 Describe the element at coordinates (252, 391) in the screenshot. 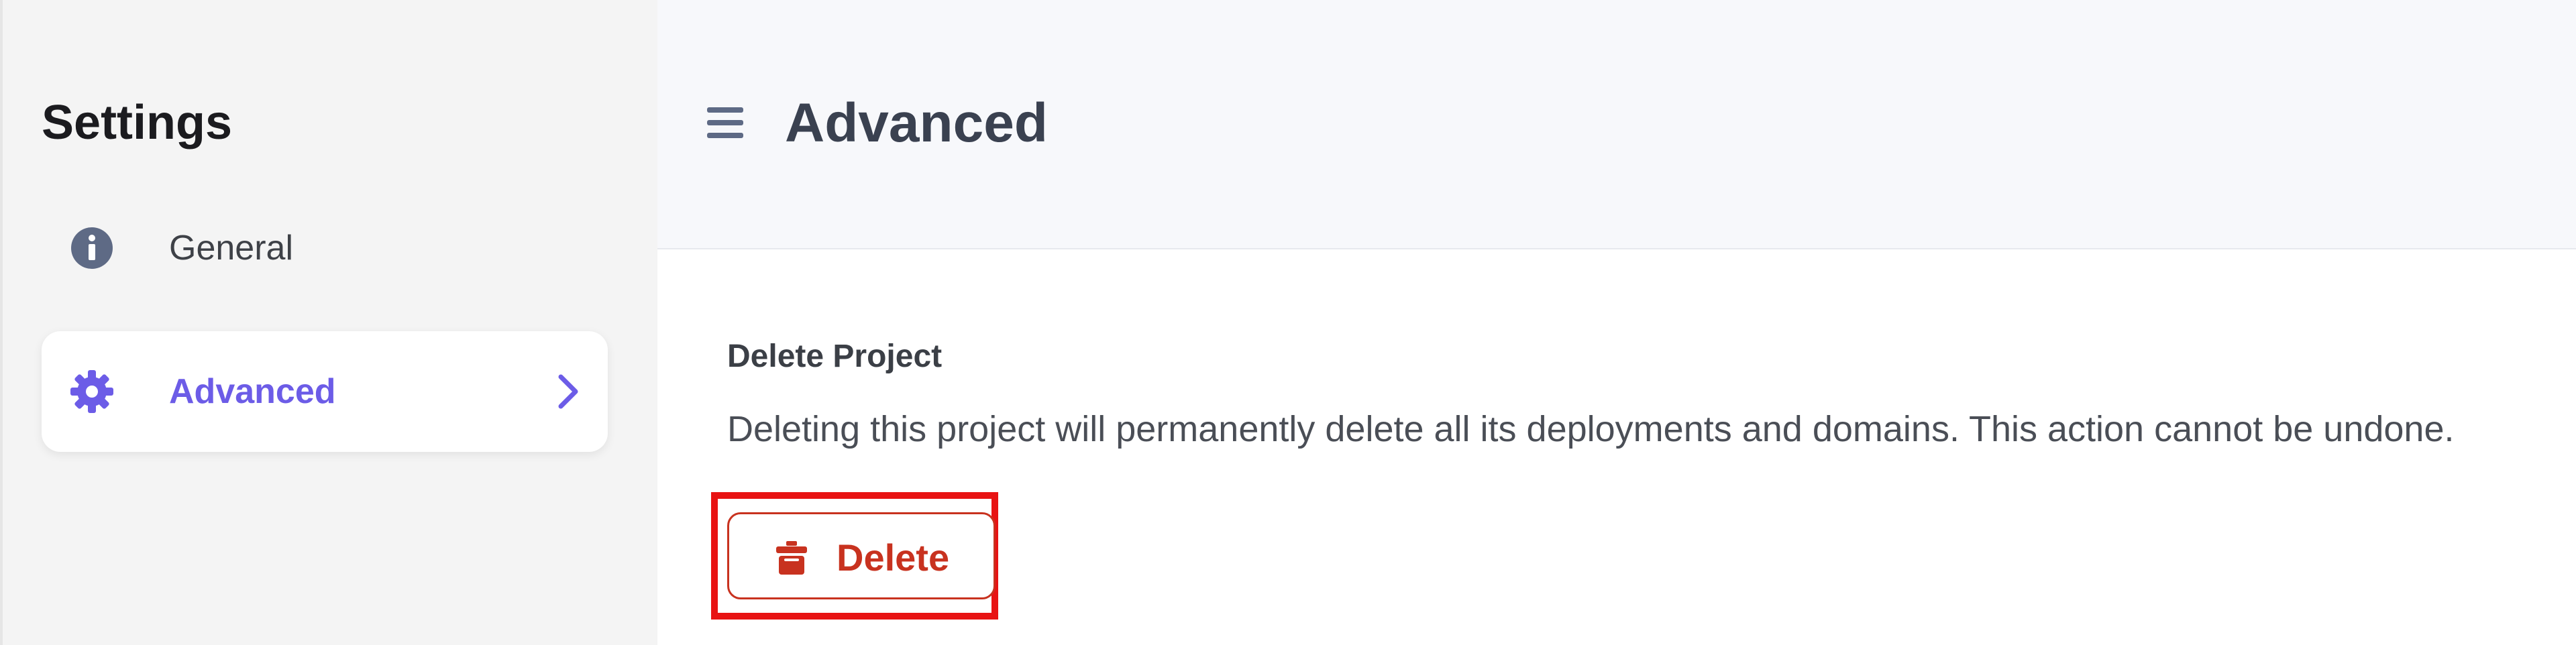

I see `sidebar-item-label: Advanced` at that location.